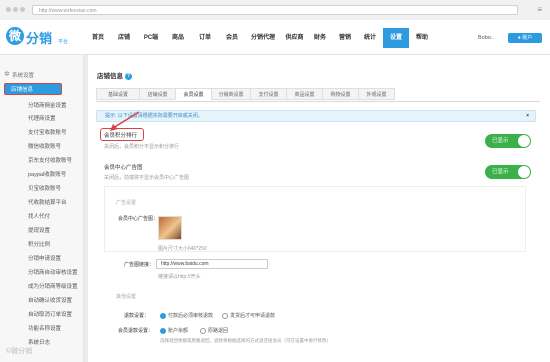  I want to click on nav-item: 商品, so click(178, 38).